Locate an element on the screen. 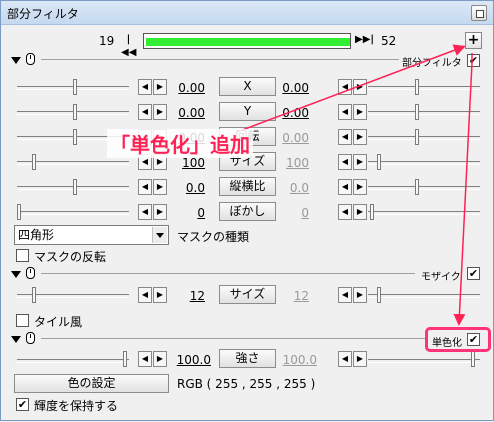 This screenshot has height=422, width=494. partial-filter-label: 部分フィルタ is located at coordinates (432, 63).